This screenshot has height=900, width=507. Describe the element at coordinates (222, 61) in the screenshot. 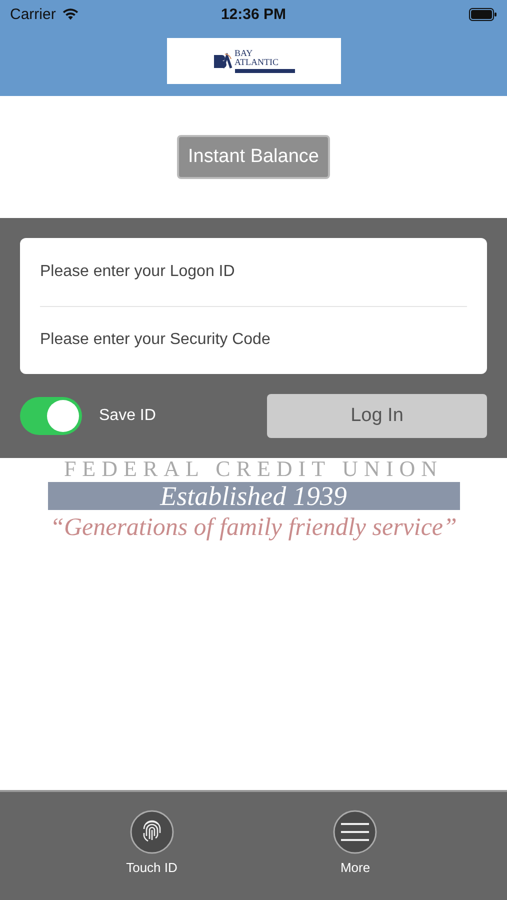

I see `monogram-icon` at that location.